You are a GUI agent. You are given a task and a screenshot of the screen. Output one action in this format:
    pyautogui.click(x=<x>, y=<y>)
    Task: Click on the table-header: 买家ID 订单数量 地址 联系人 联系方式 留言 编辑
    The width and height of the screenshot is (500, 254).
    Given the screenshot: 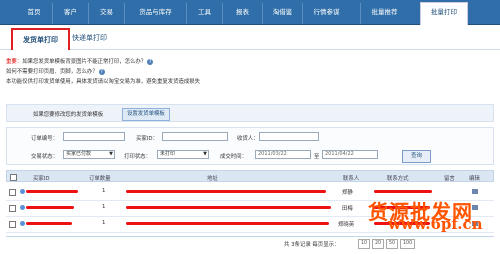 What is the action you would take?
    pyautogui.click(x=250, y=176)
    